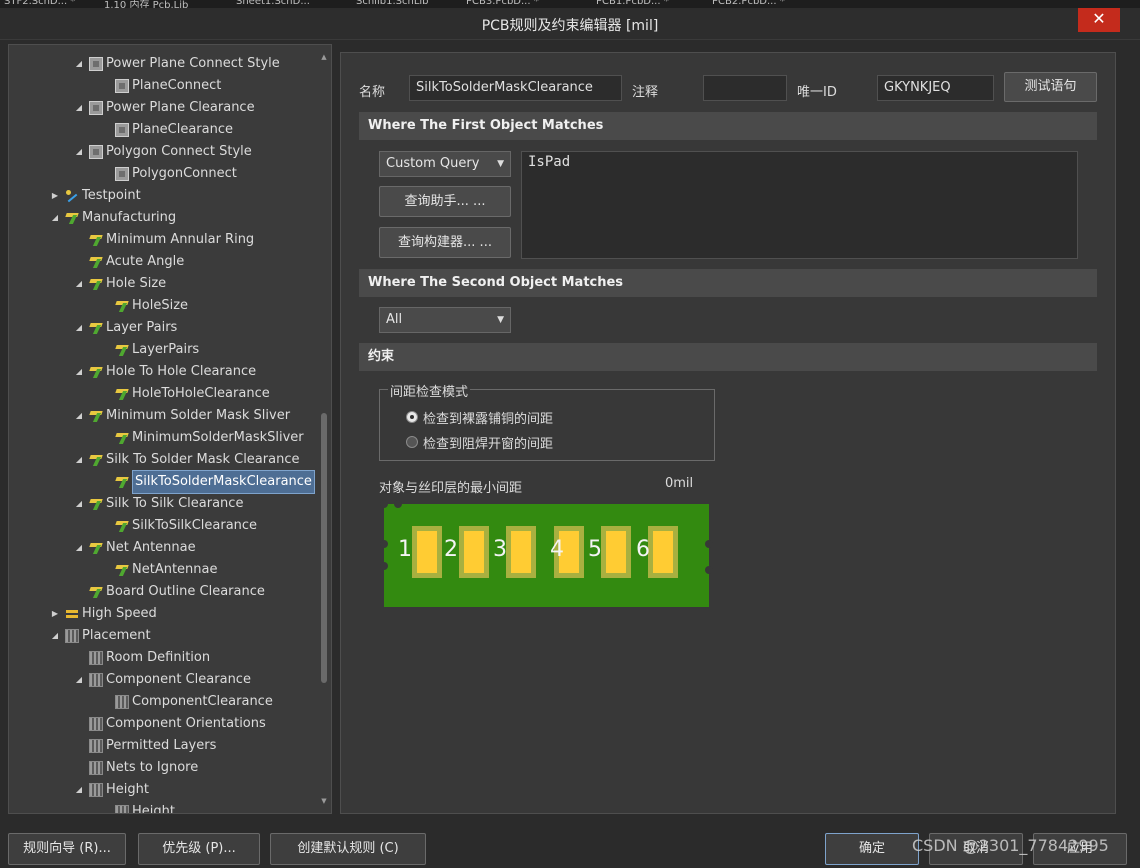 The height and width of the screenshot is (868, 1140). I want to click on first-object-header: Where The First Object Matches, so click(728, 126).